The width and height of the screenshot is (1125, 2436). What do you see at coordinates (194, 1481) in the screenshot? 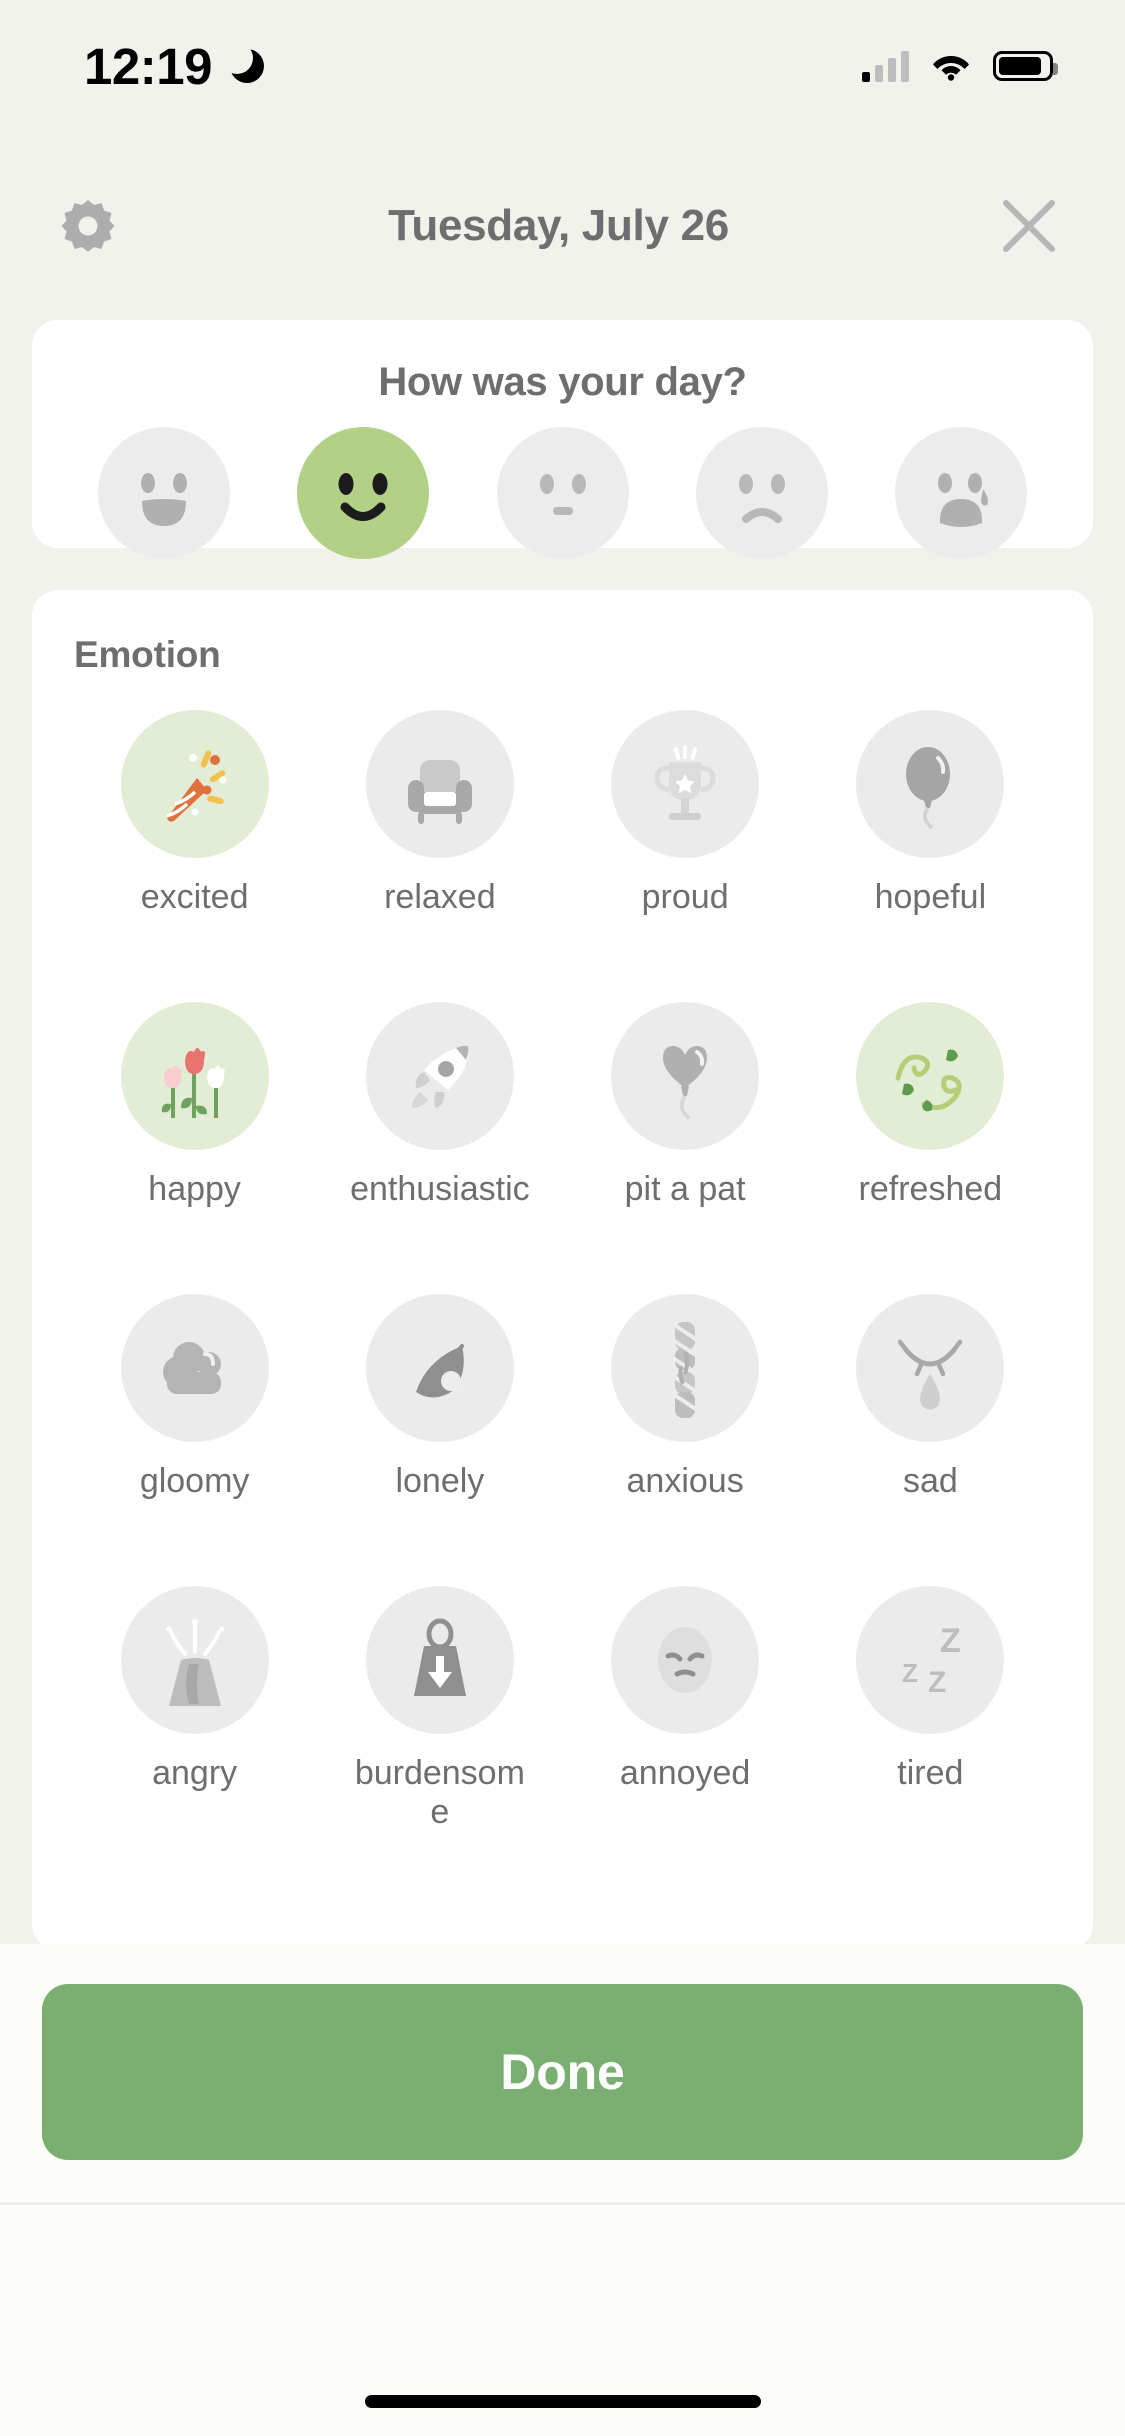
I see `emotion-label: gloomy` at bounding box center [194, 1481].